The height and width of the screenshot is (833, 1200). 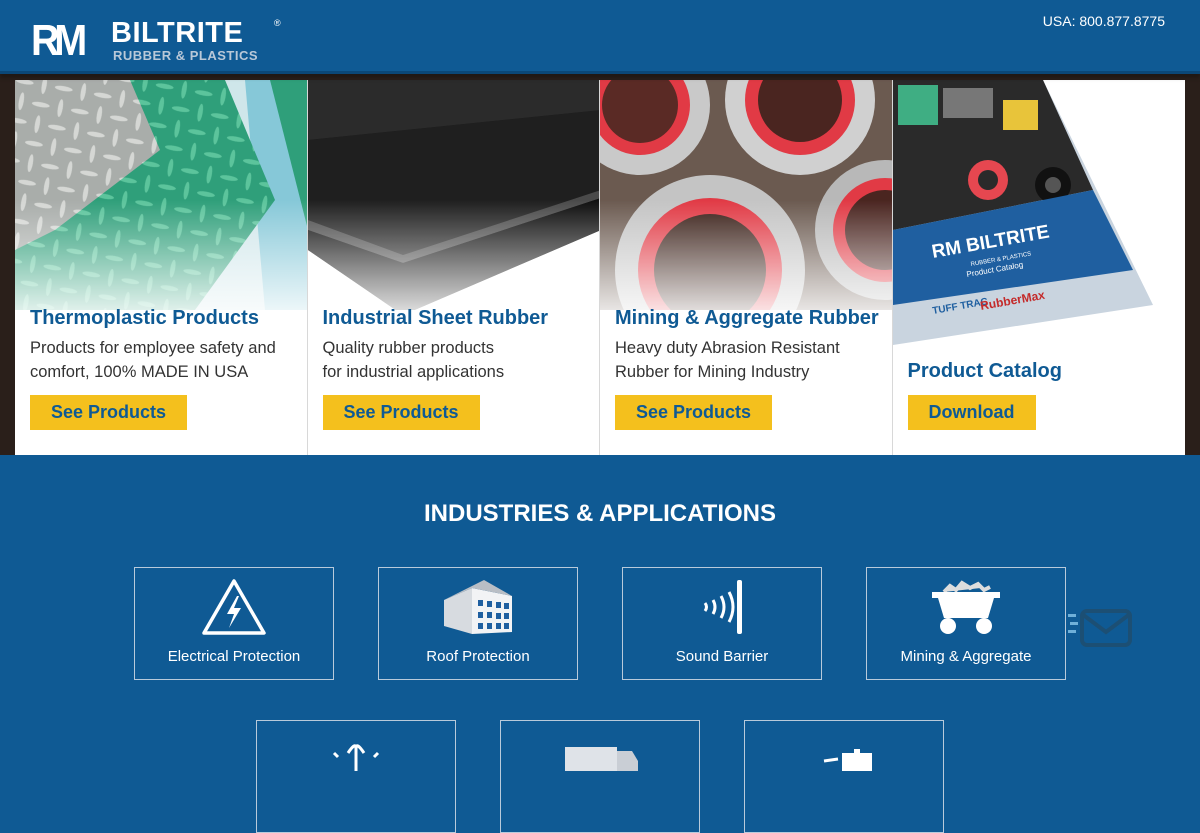 What do you see at coordinates (966, 607) in the screenshot?
I see `mine-cart-icon` at bounding box center [966, 607].